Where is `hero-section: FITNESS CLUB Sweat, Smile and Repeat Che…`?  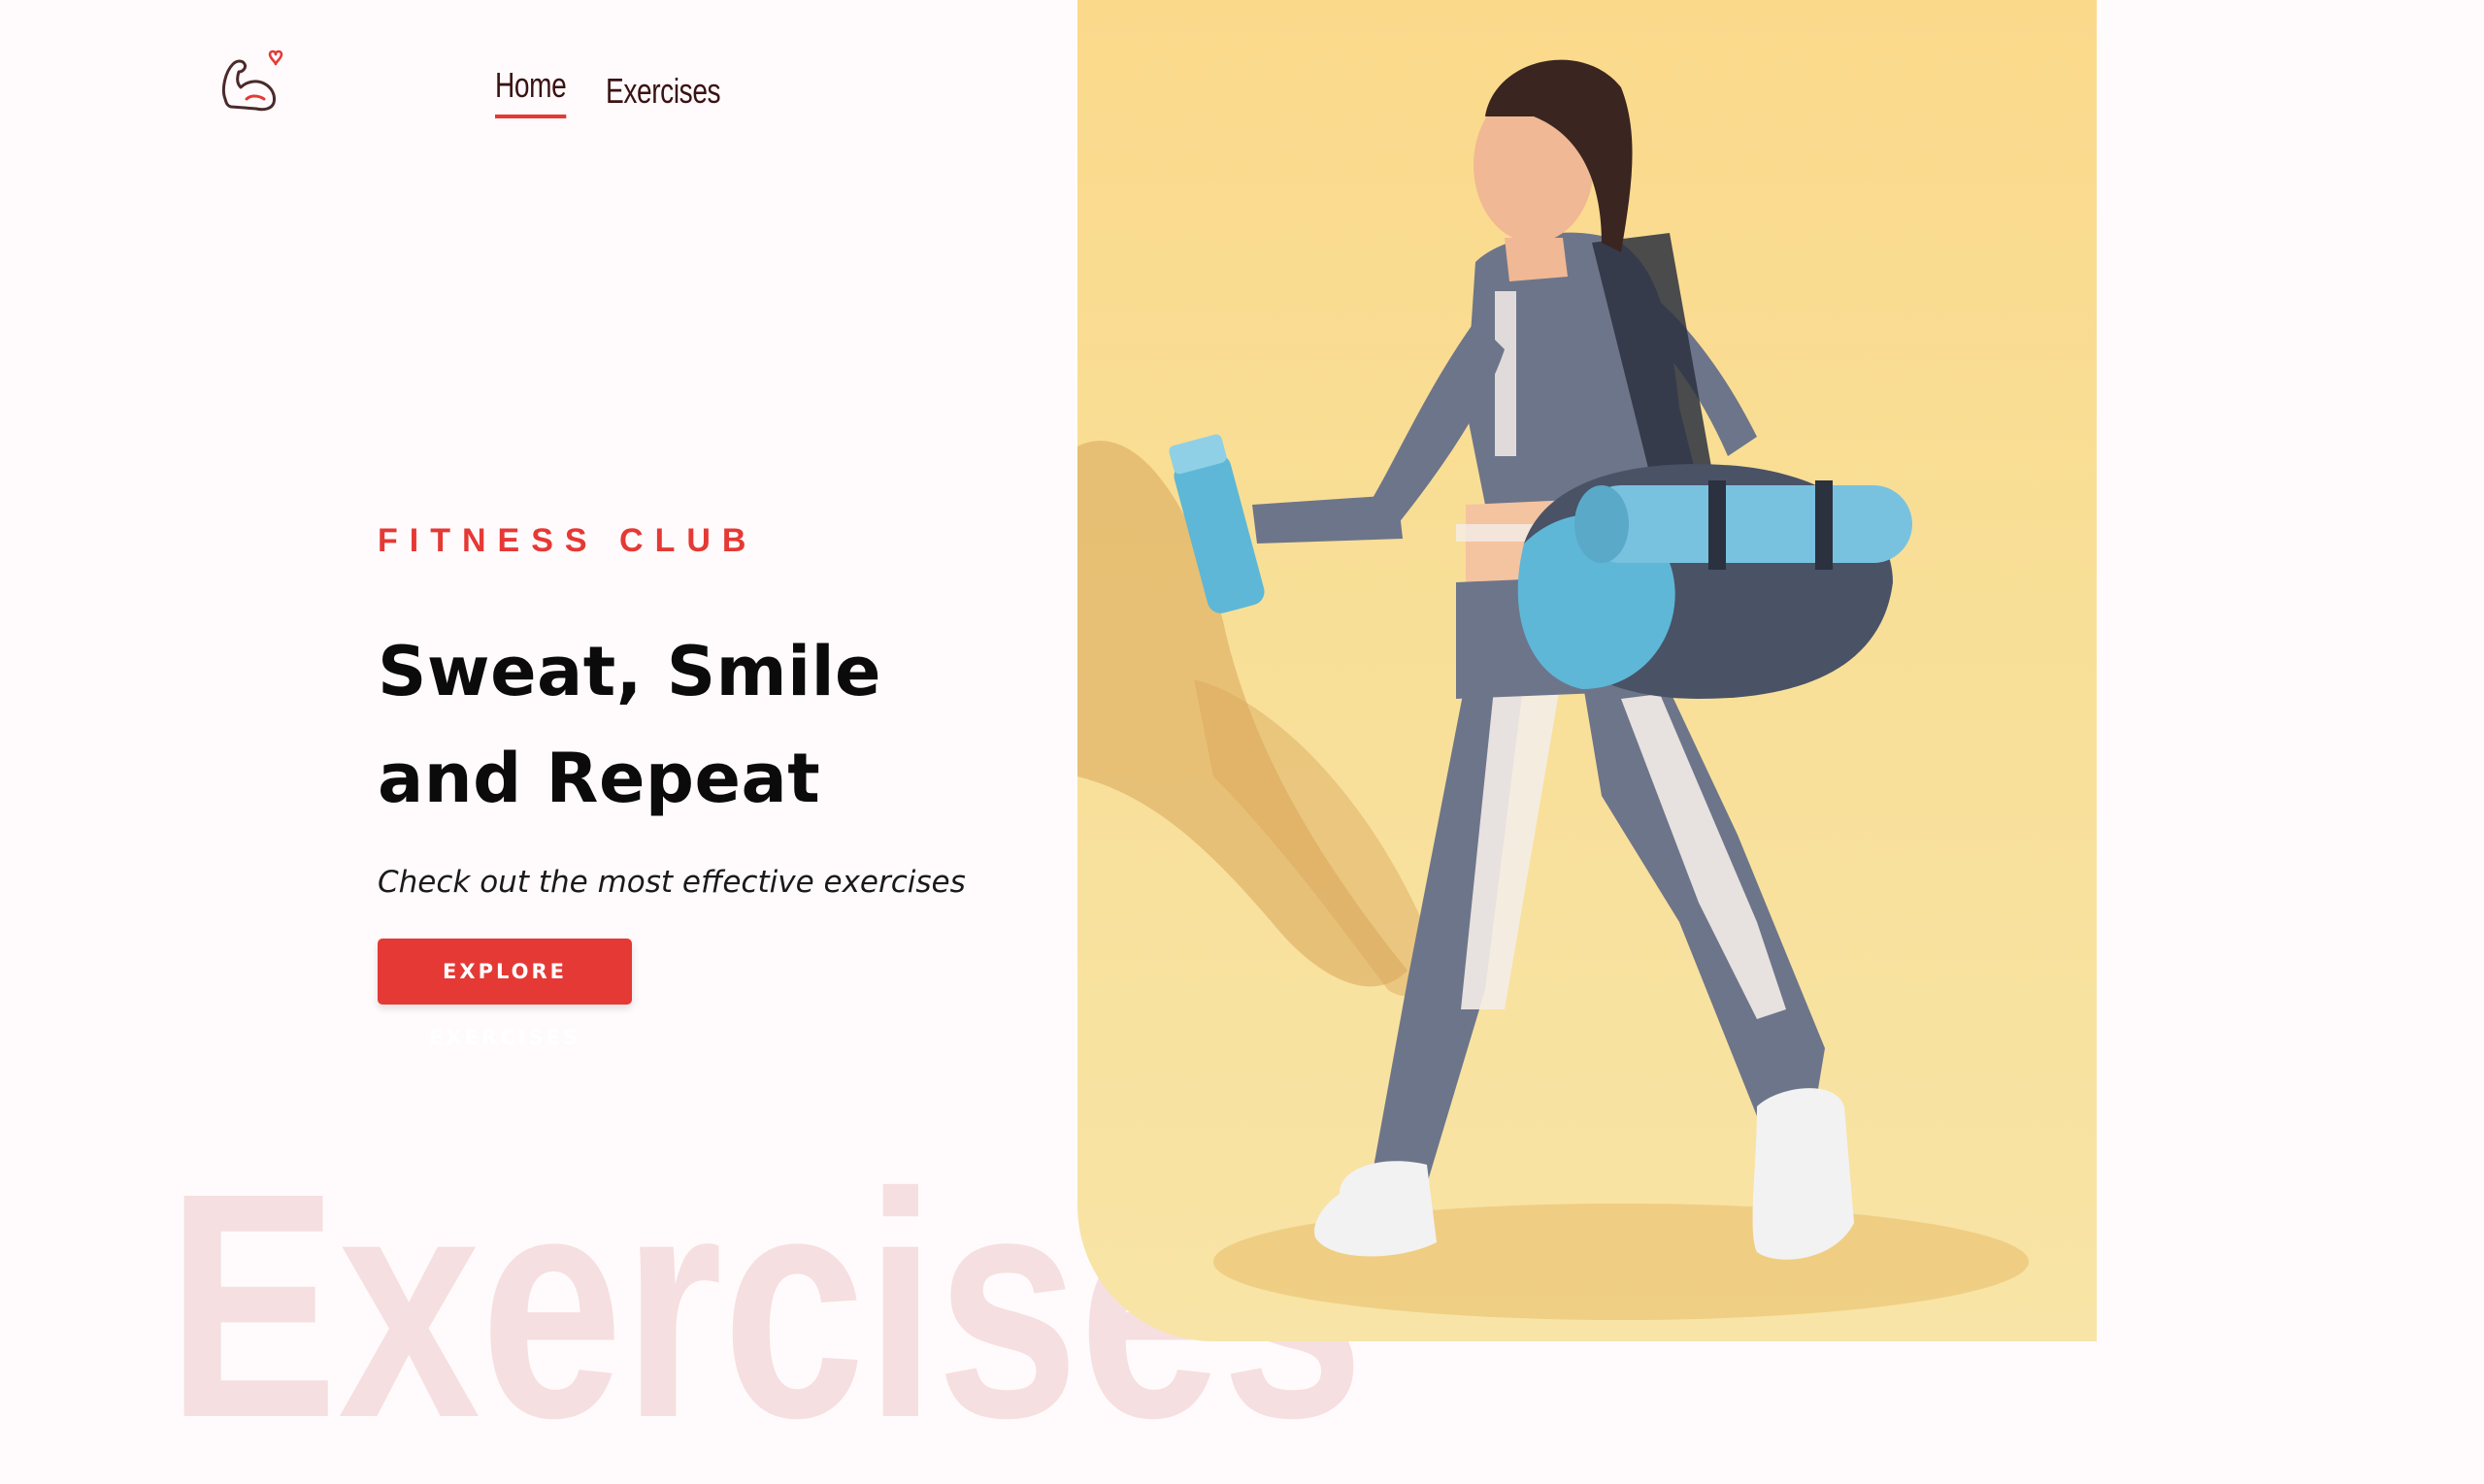 hero-section: FITNESS CLUB Sweat, Smile and Repeat Che… is located at coordinates (672, 785).